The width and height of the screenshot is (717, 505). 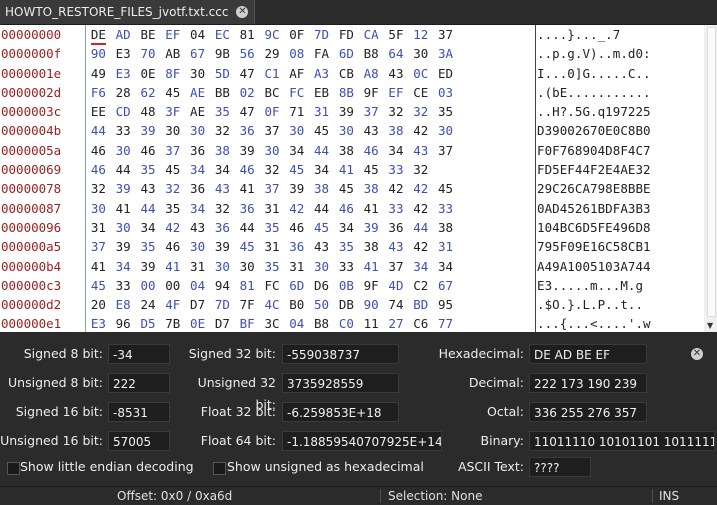 What do you see at coordinates (148, 92) in the screenshot?
I see `hex-byte: 62` at bounding box center [148, 92].